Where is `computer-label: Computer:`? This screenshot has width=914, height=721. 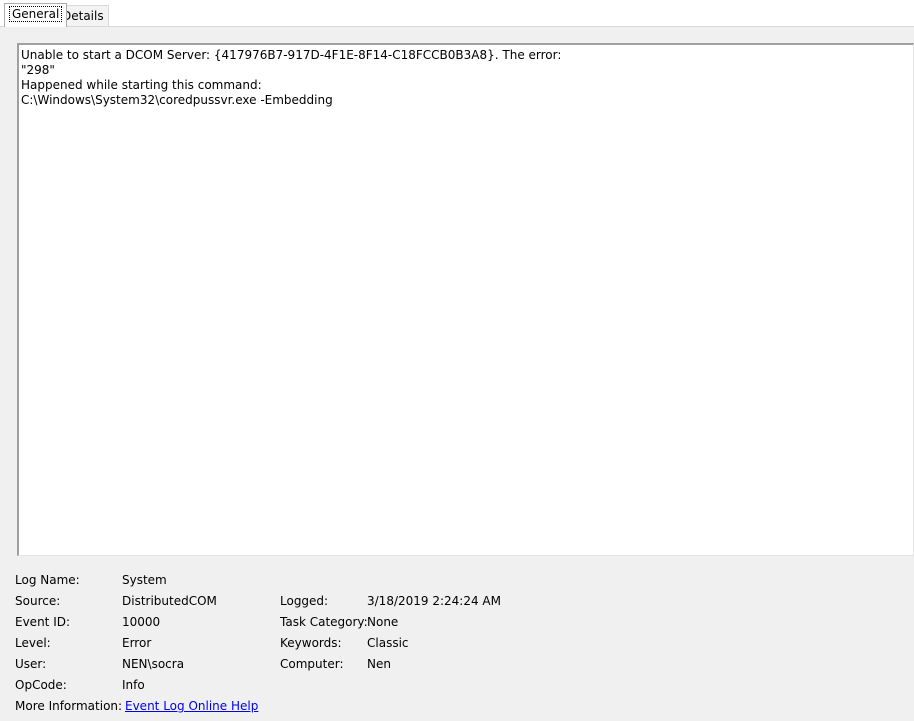 computer-label: Computer: is located at coordinates (312, 664).